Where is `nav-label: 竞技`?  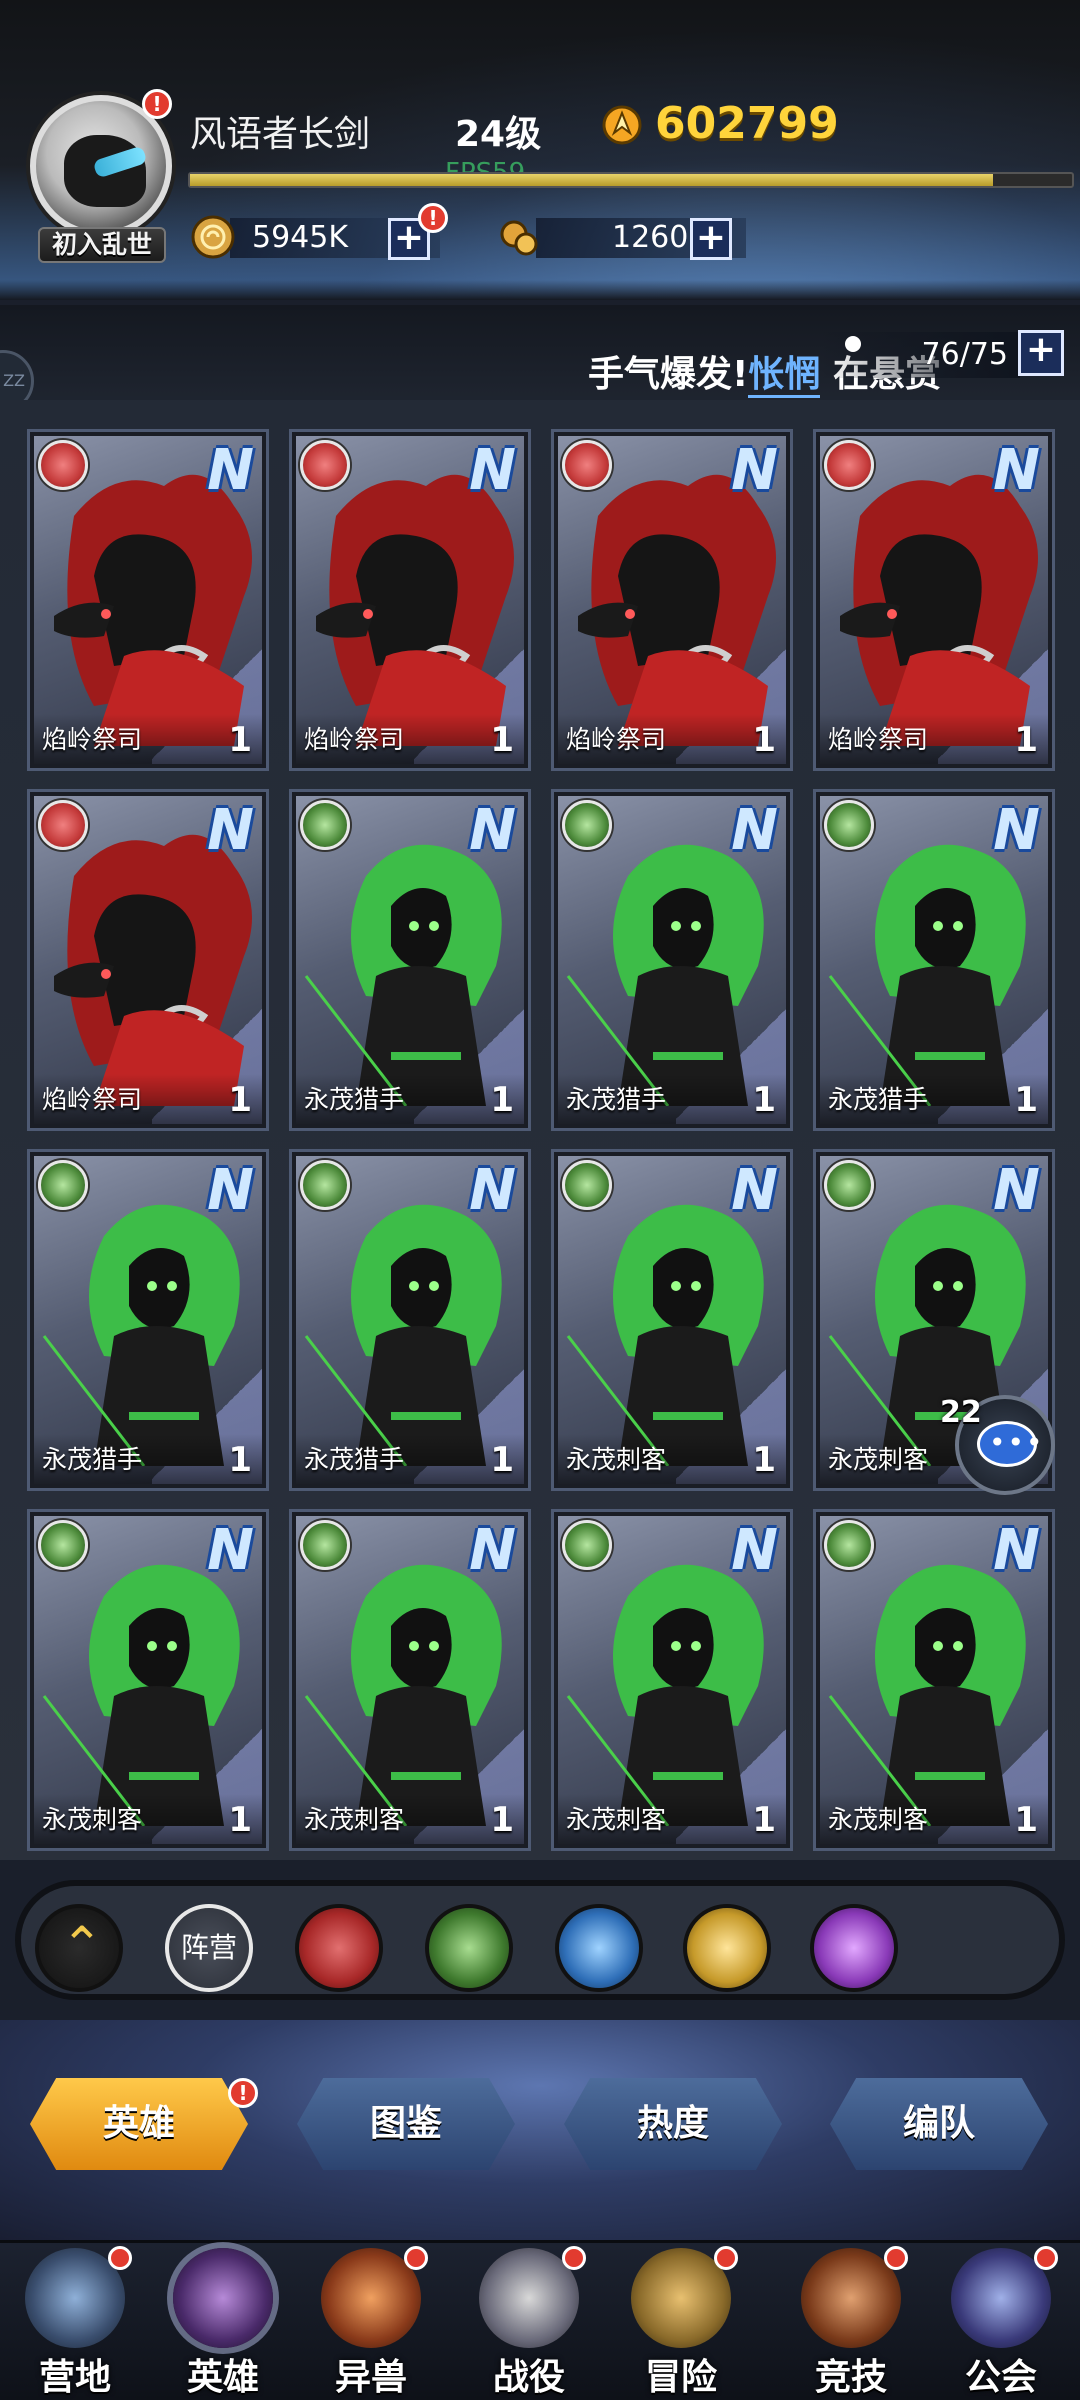 nav-label: 竞技 is located at coordinates (850, 2377).